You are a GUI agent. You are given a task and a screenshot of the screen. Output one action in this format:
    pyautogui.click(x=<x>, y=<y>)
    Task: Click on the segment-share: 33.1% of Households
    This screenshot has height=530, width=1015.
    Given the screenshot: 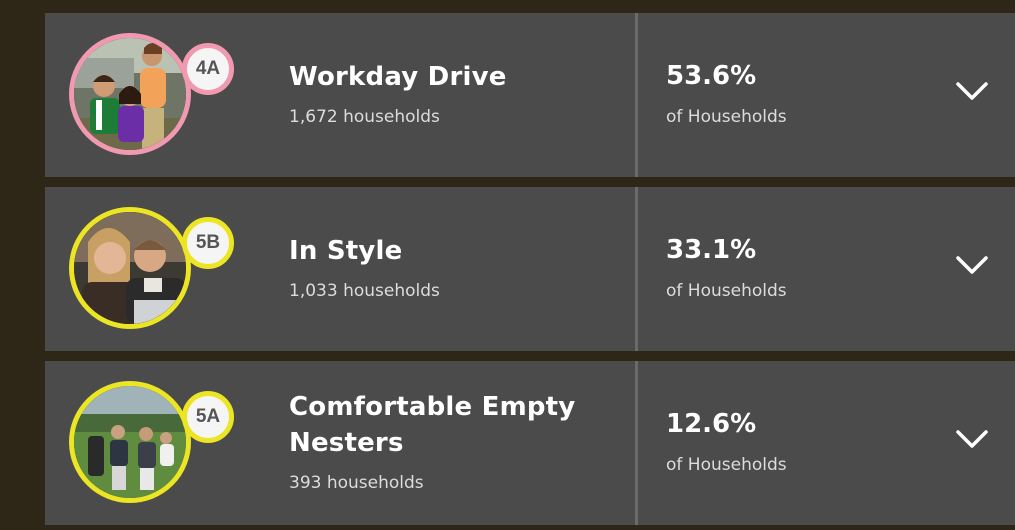 What is the action you would take?
    pyautogui.click(x=826, y=269)
    